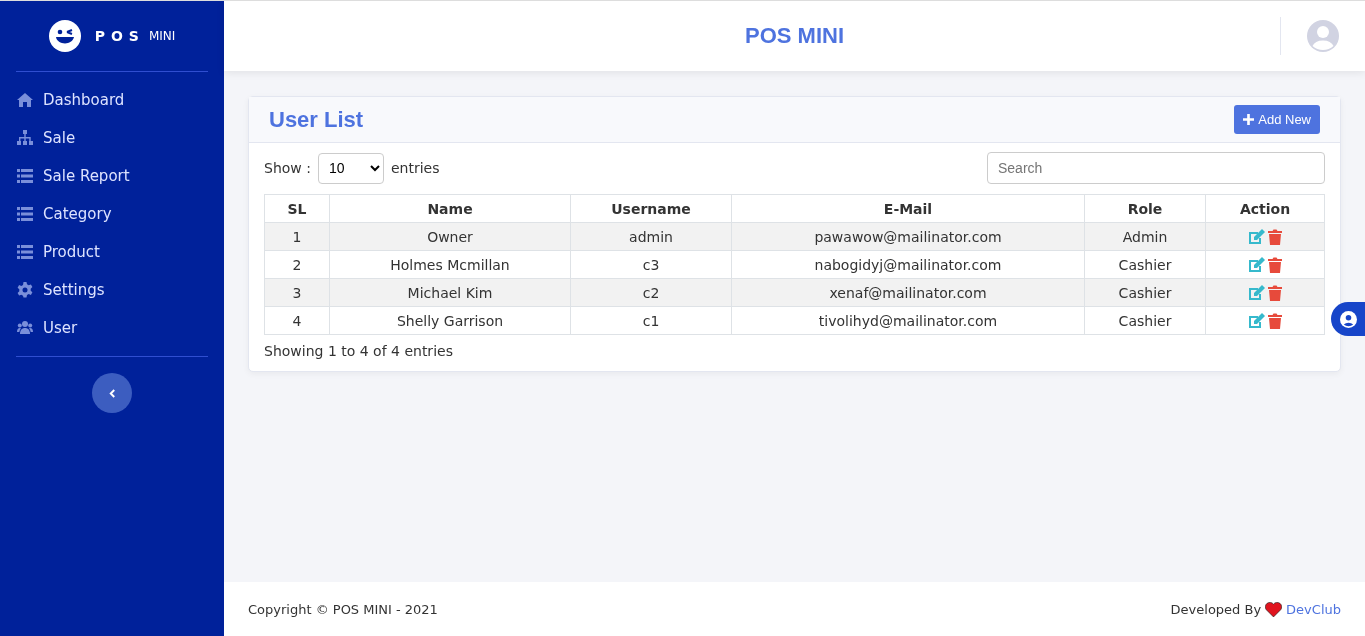 The image size is (1365, 636). What do you see at coordinates (287, 168) in the screenshot?
I see `show-label: Show :` at bounding box center [287, 168].